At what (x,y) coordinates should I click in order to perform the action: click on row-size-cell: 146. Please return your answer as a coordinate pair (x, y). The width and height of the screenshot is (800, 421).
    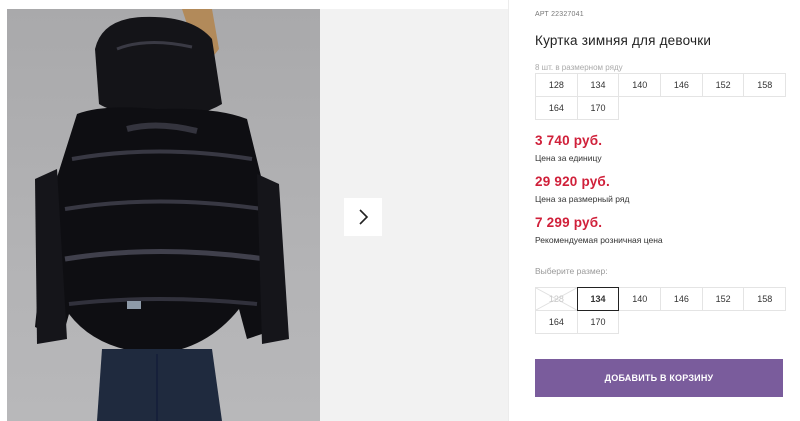
    Looking at the image, I should click on (681, 85).